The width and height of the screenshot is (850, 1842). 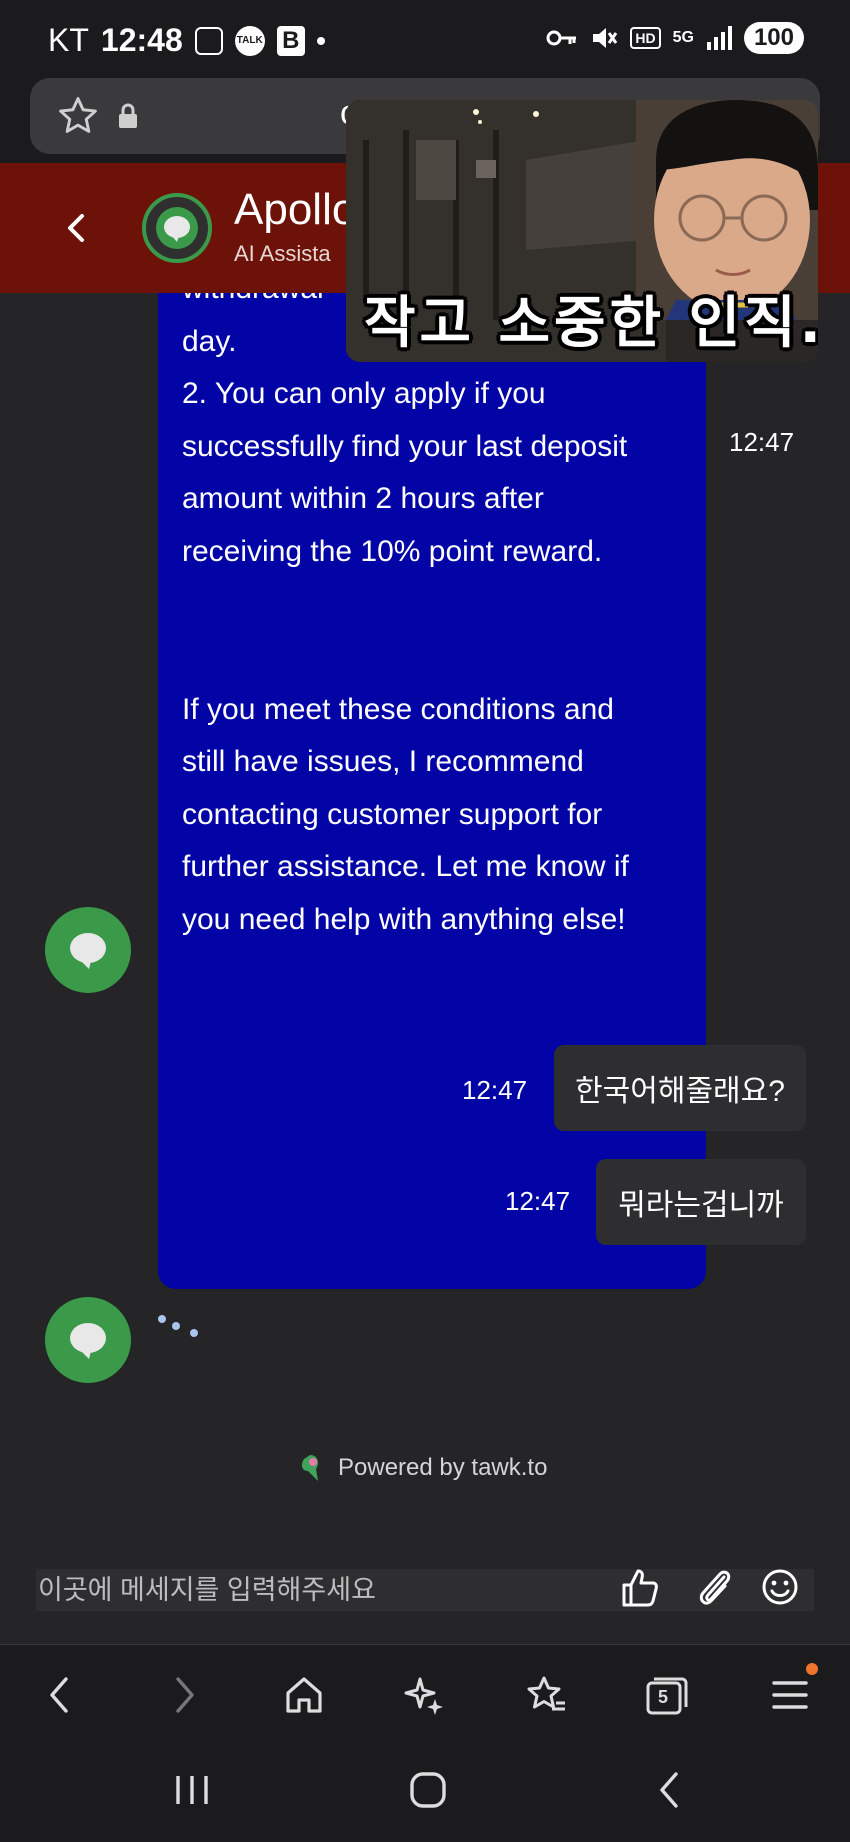 I want to click on agent-avatar, so click(x=177, y=228).